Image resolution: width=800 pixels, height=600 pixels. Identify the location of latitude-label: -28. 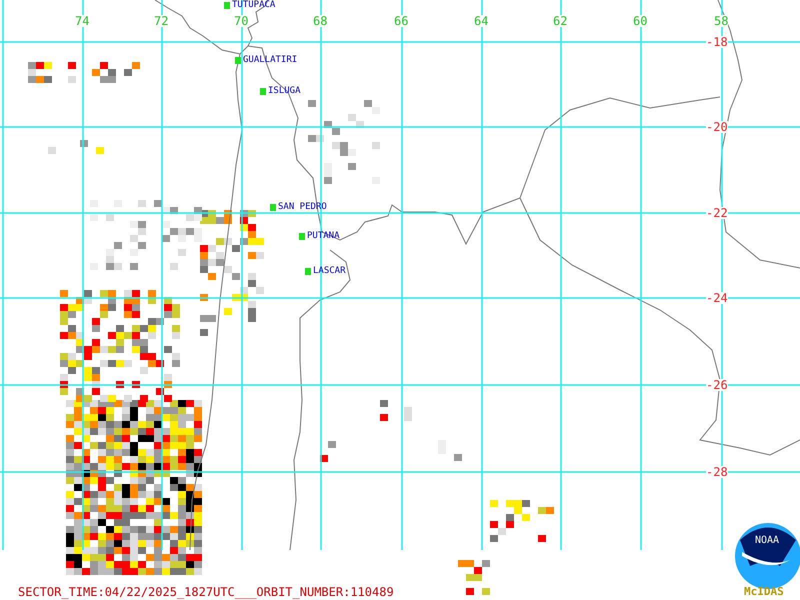
(717, 472).